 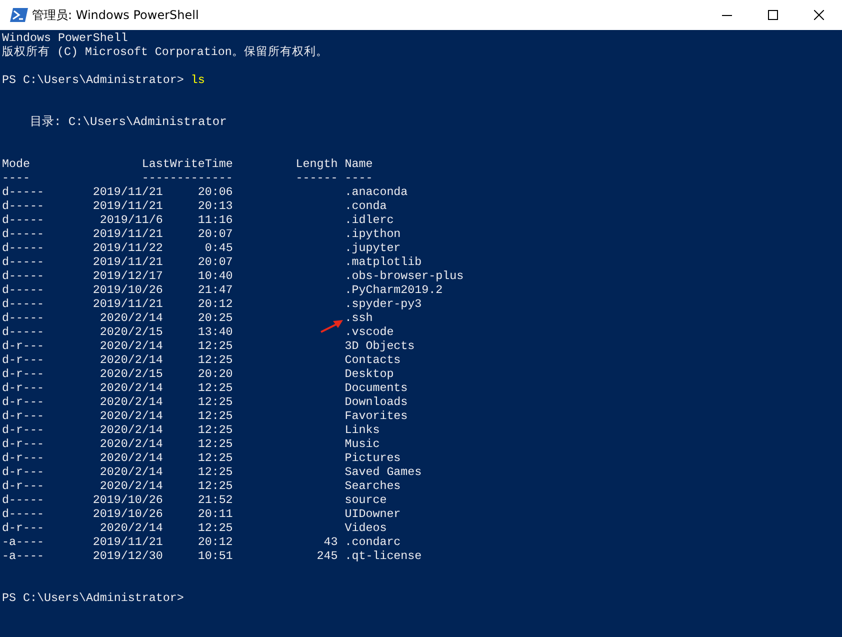 What do you see at coordinates (358, 318) in the screenshot?
I see `name-cell: .ssh` at bounding box center [358, 318].